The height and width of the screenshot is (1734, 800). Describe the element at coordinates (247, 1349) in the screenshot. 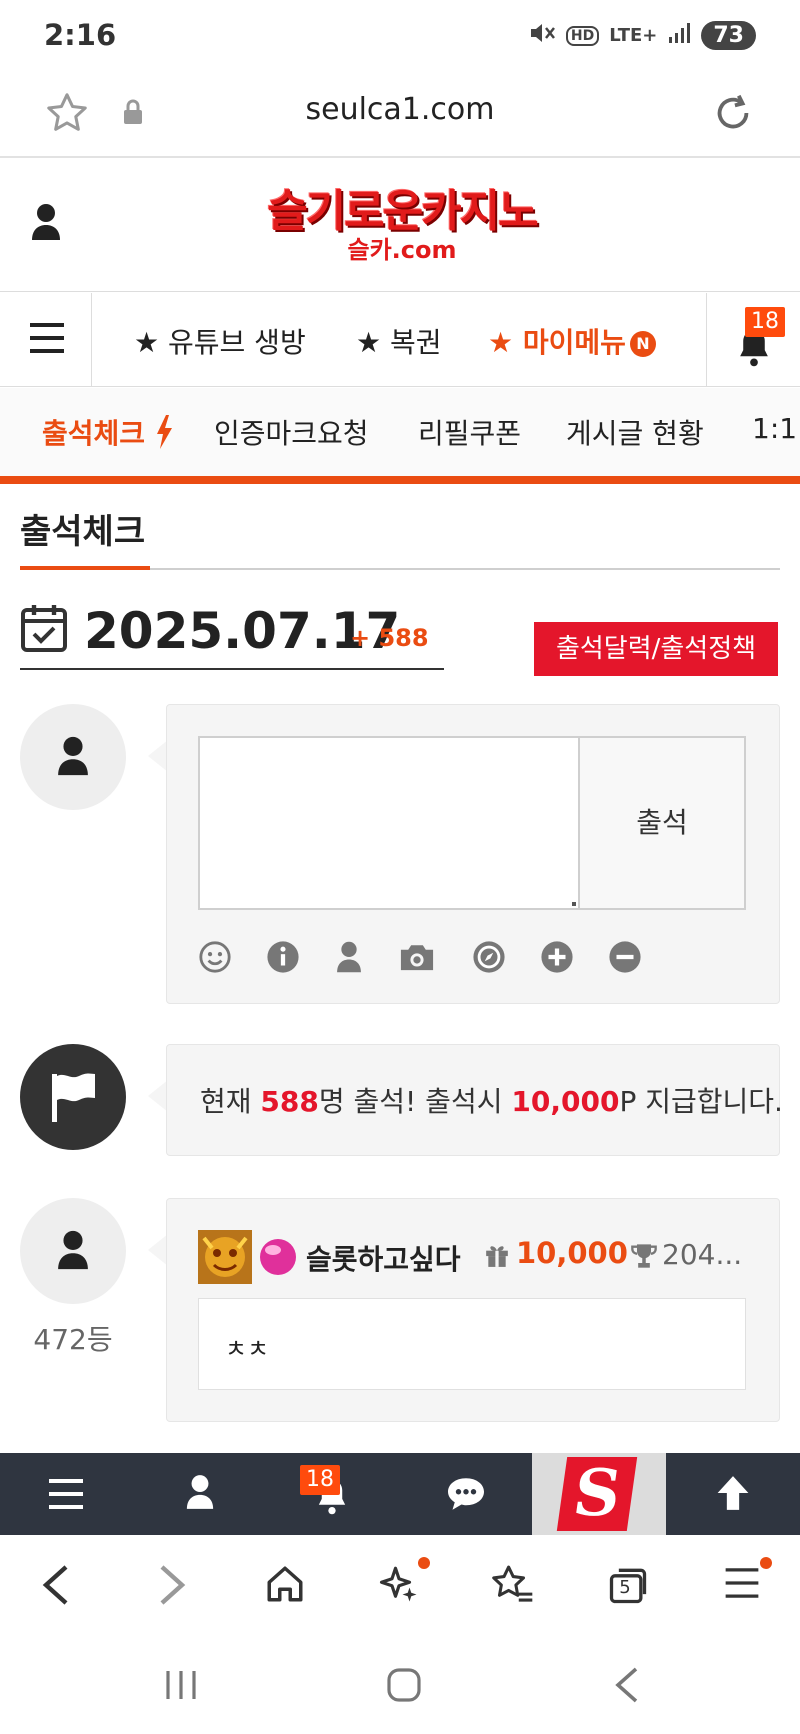

I see `entry-comment: ㅊㅊ` at that location.